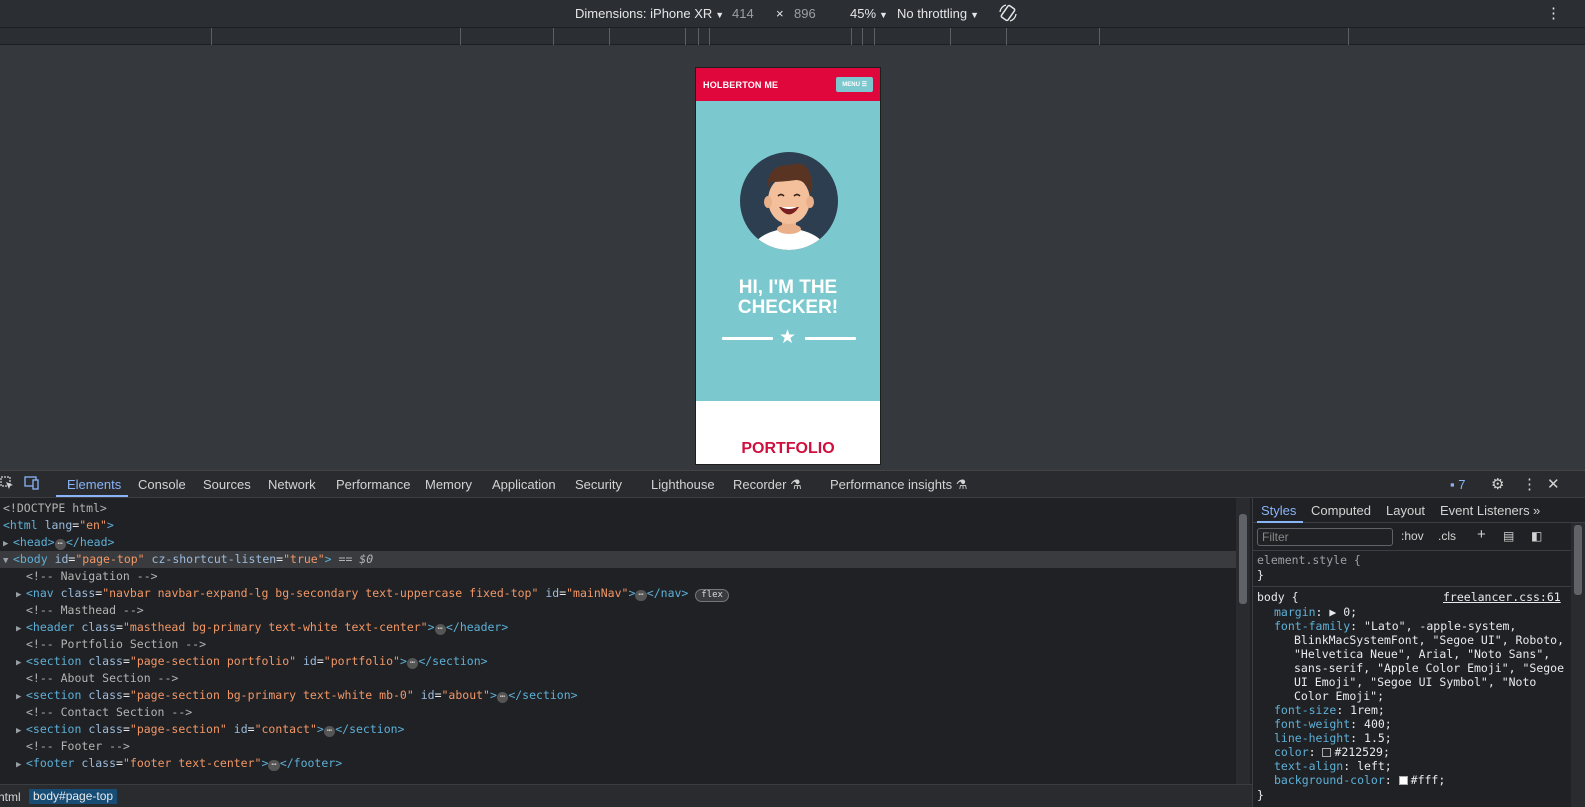 Image resolution: width=1585 pixels, height=807 pixels. Describe the element at coordinates (1374, 766) in the screenshot. I see `css-value: left;` at that location.